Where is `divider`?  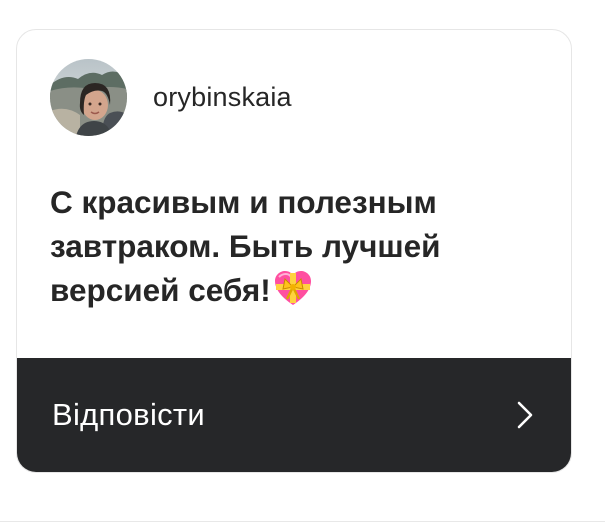
divider is located at coordinates (302, 521).